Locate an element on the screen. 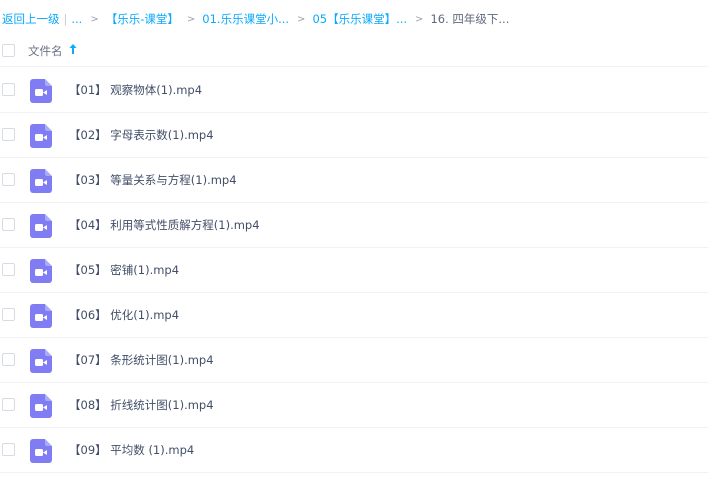 This screenshot has height=478, width=708. file-row: 【05】 密铺(1).mp4 is located at coordinates (354, 270).